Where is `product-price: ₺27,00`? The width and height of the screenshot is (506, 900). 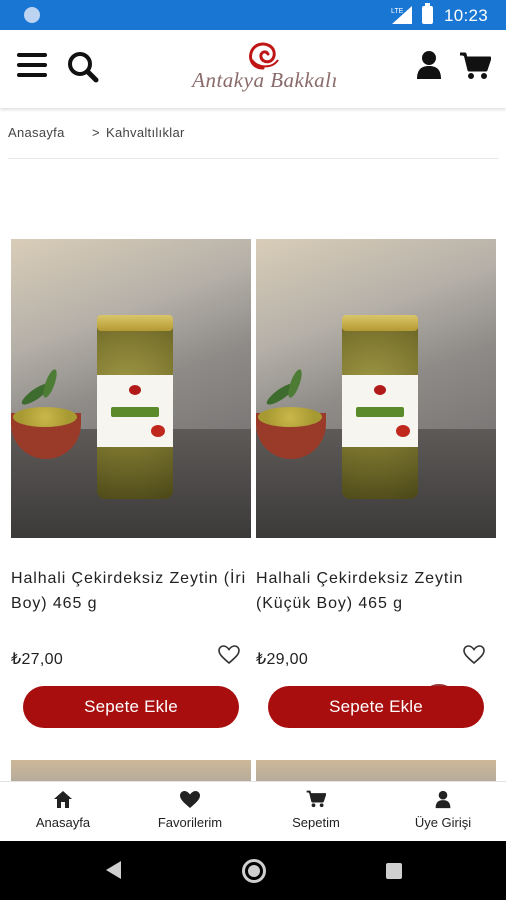 product-price: ₺27,00 is located at coordinates (37, 659).